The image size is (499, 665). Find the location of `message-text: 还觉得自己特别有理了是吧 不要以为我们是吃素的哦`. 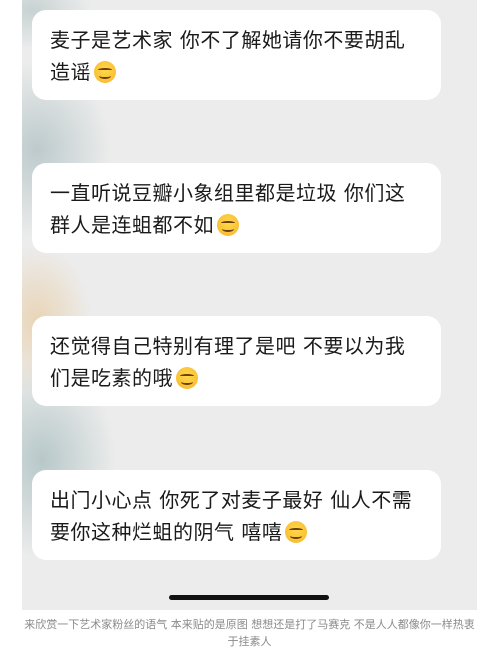

message-text: 还觉得自己特别有理了是吧 不要以为我们是吃素的哦 is located at coordinates (228, 362).